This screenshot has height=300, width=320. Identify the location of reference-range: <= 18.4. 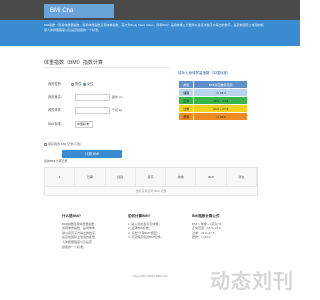
(220, 92).